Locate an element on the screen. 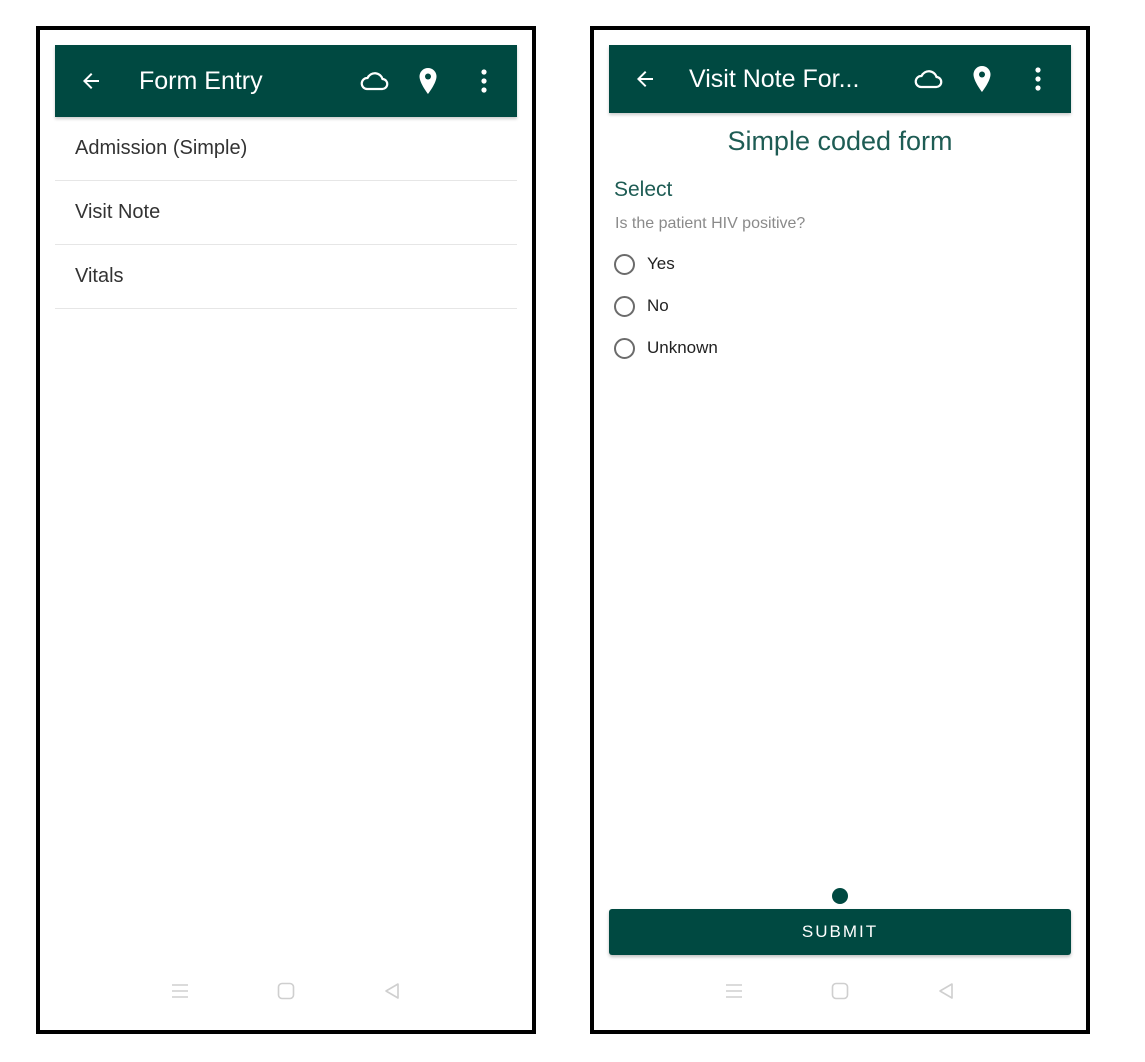 The height and width of the screenshot is (1062, 1145). section-heading: Select is located at coordinates (643, 189).